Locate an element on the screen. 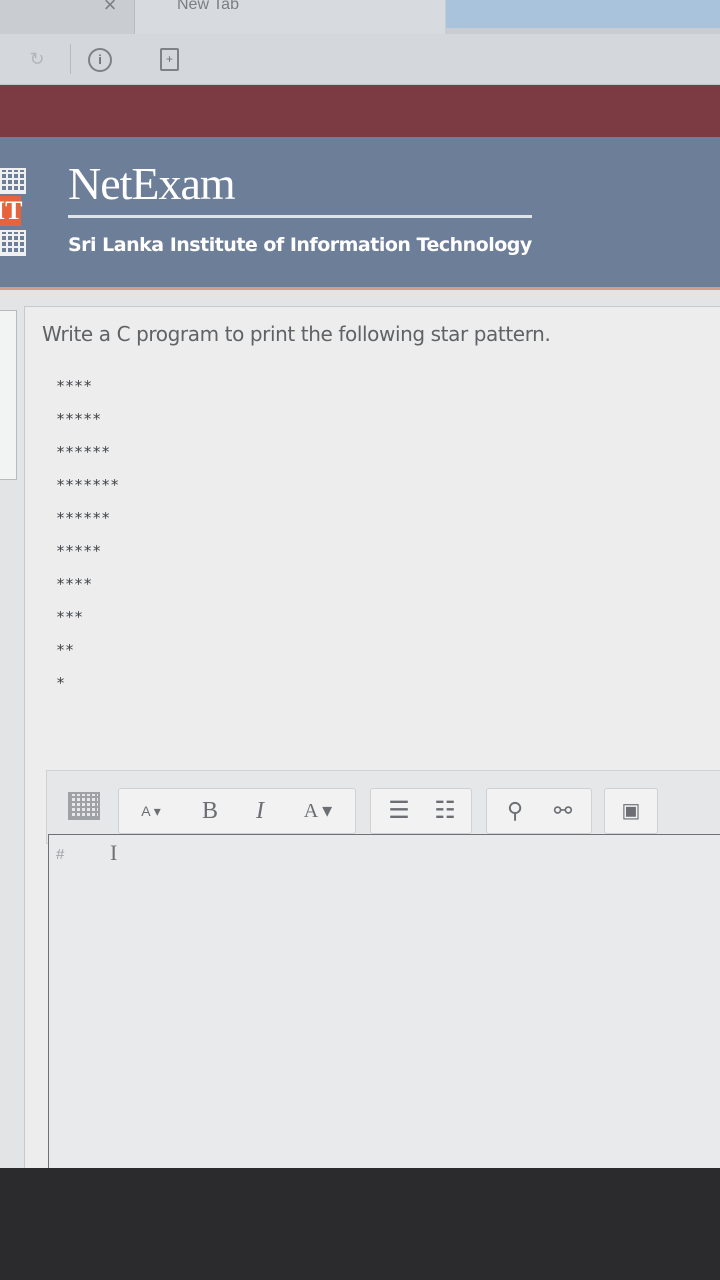  italic-button: I is located at coordinates (260, 811).